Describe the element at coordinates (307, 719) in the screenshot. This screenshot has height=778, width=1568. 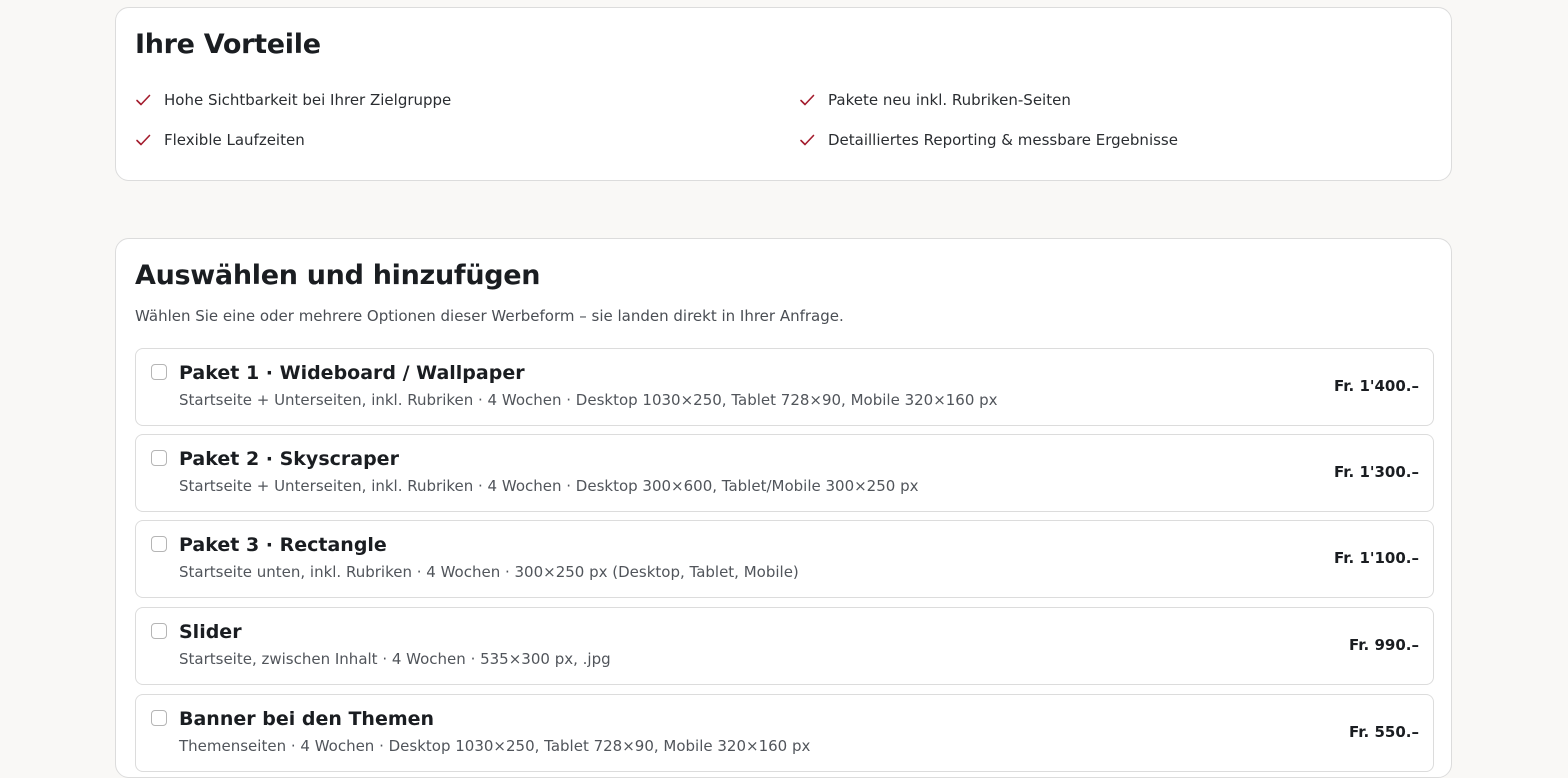
I see `option-title: Banner bei den Themen` at that location.